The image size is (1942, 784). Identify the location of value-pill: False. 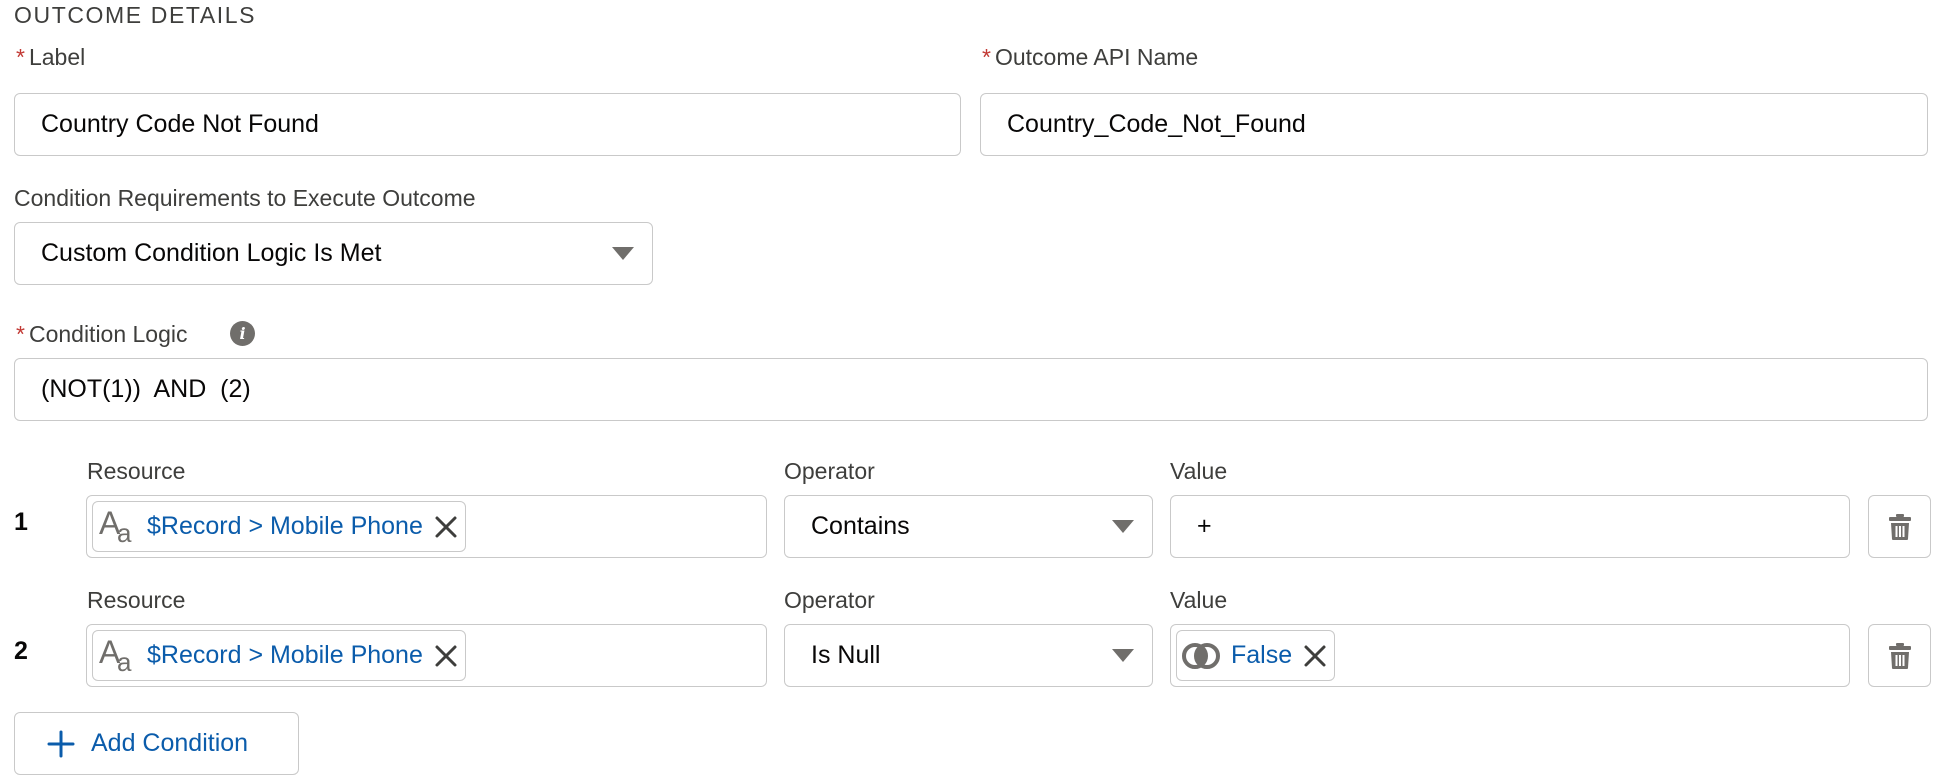
(1256, 655).